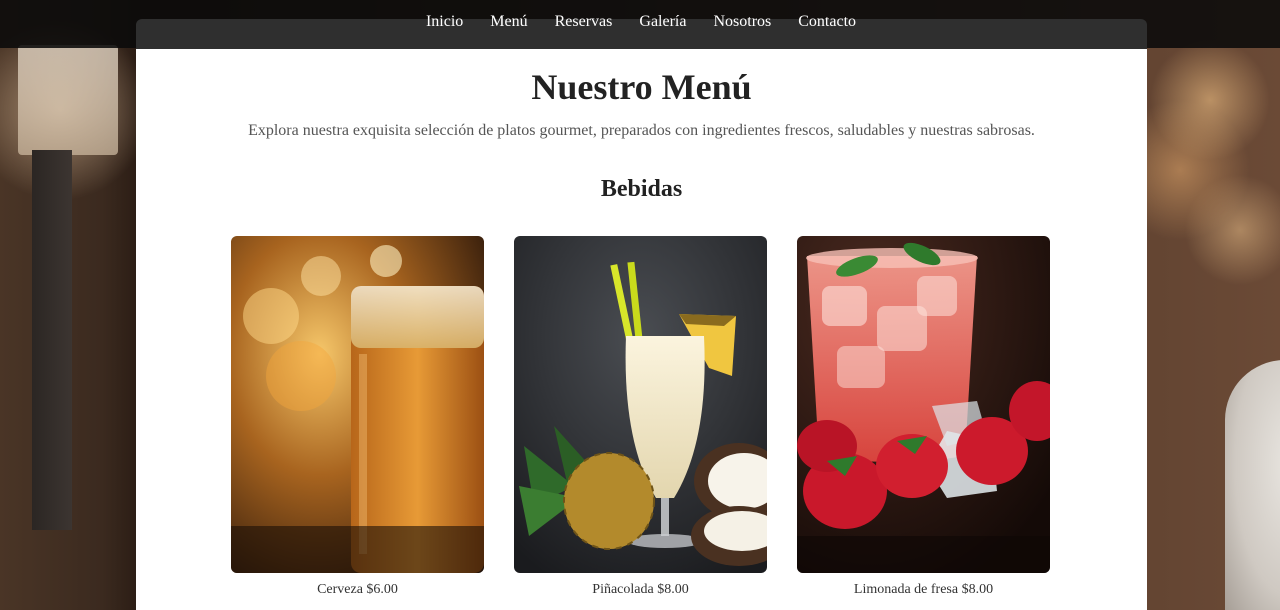 The height and width of the screenshot is (610, 1280). I want to click on section-title-bebidas: Bebidas, so click(641, 189).